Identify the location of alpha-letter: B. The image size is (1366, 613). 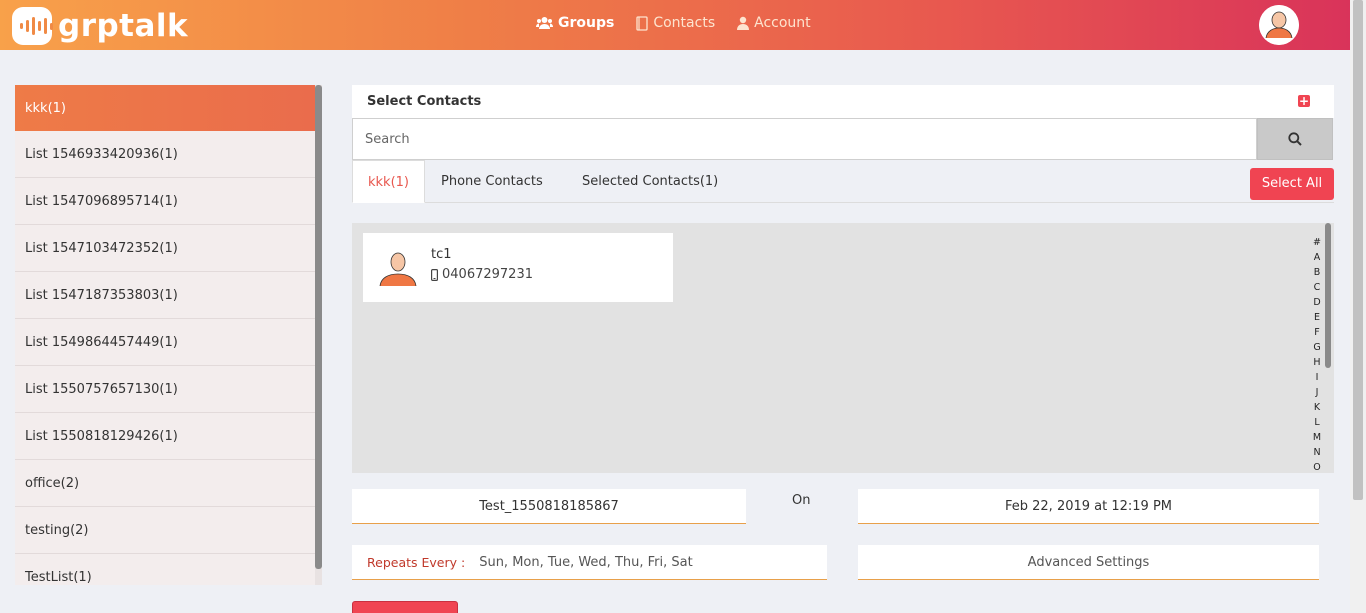
(1317, 272).